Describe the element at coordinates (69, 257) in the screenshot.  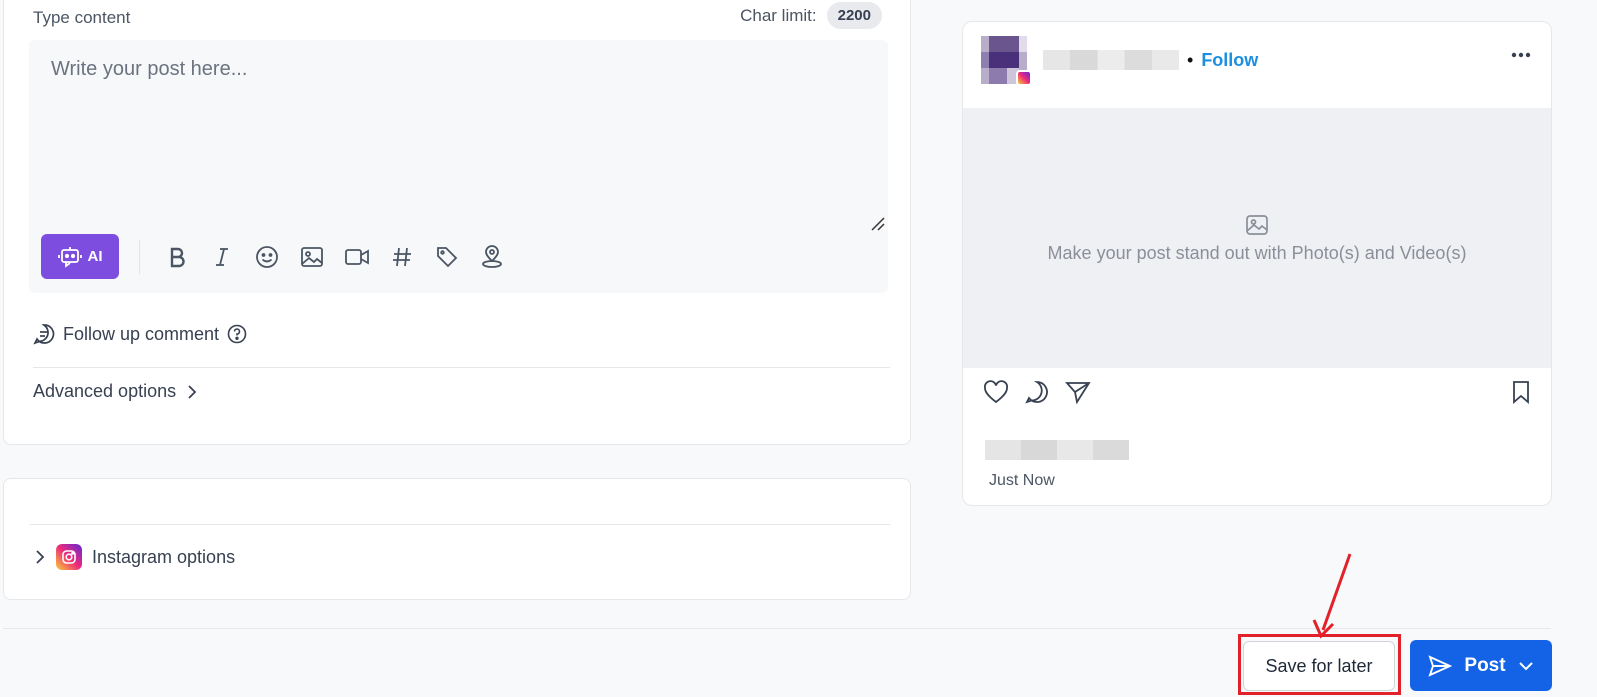
I see `robot-icon` at that location.